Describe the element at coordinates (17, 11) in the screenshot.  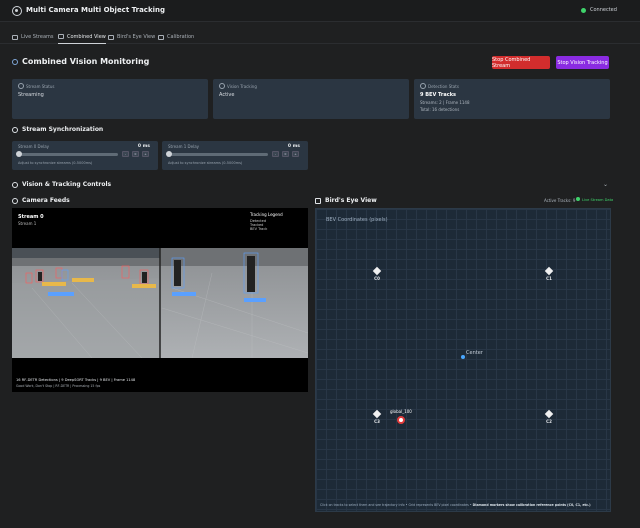
I see `app-logo-icon` at that location.